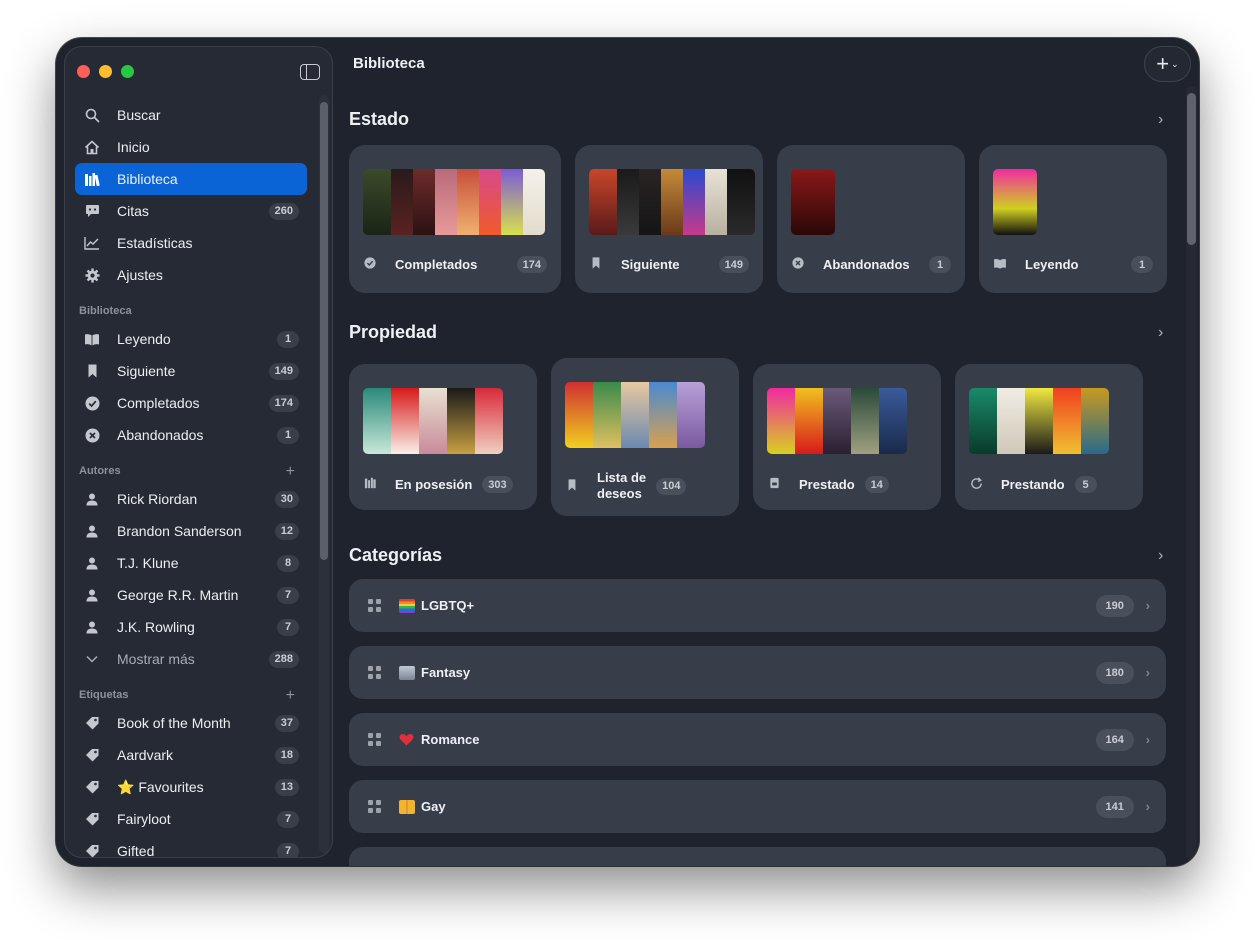 The width and height of the screenshot is (1255, 940). What do you see at coordinates (286, 787) in the screenshot?
I see `count-badge: 13` at bounding box center [286, 787].